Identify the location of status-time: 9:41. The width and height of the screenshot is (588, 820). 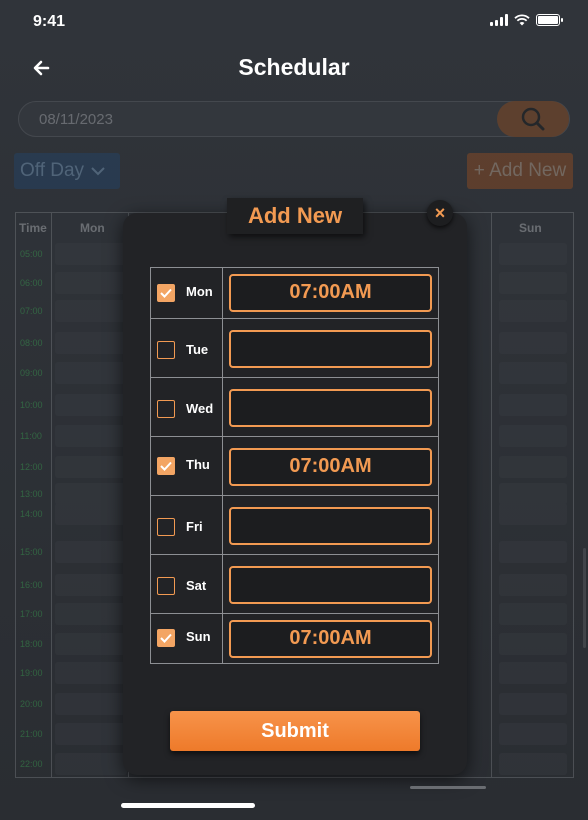
(49, 21).